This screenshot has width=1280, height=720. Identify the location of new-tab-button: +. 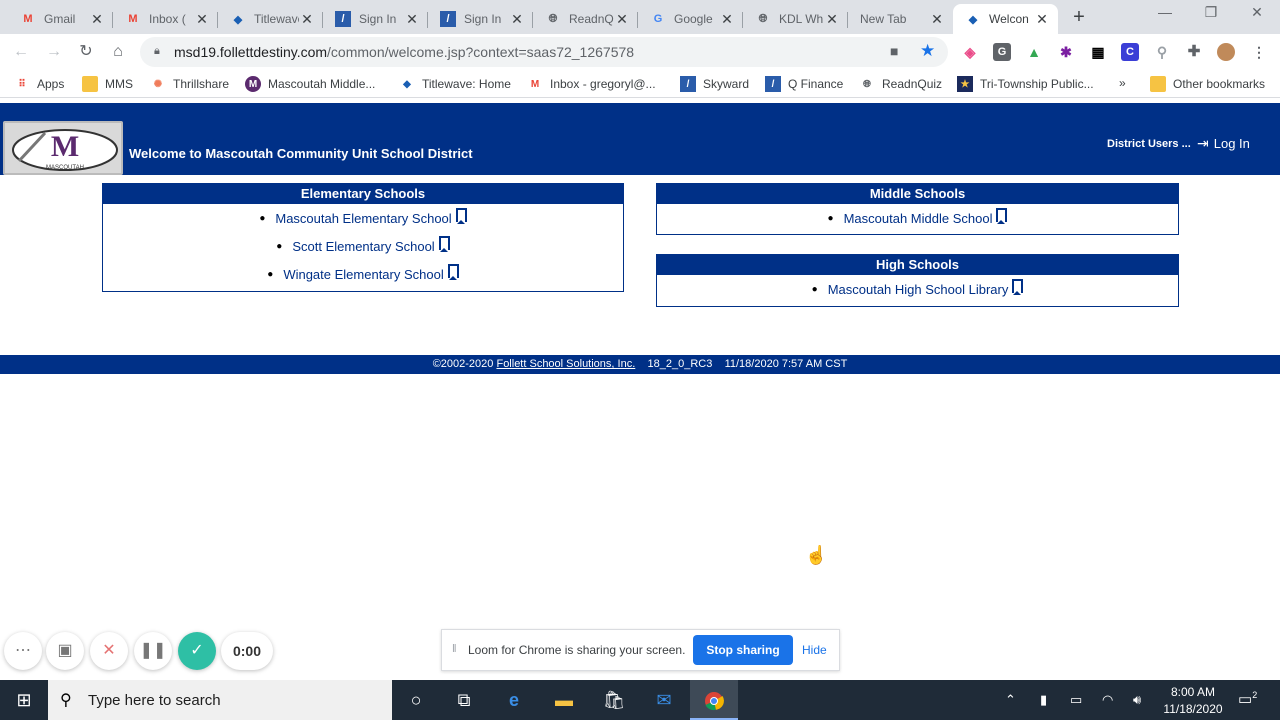
(1079, 17).